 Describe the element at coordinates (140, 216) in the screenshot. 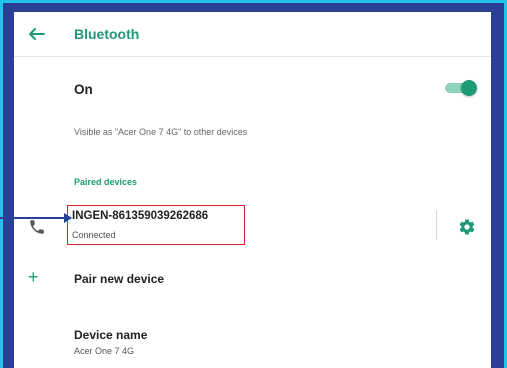

I see `paired-device-name: INGEN-861359039262686` at that location.